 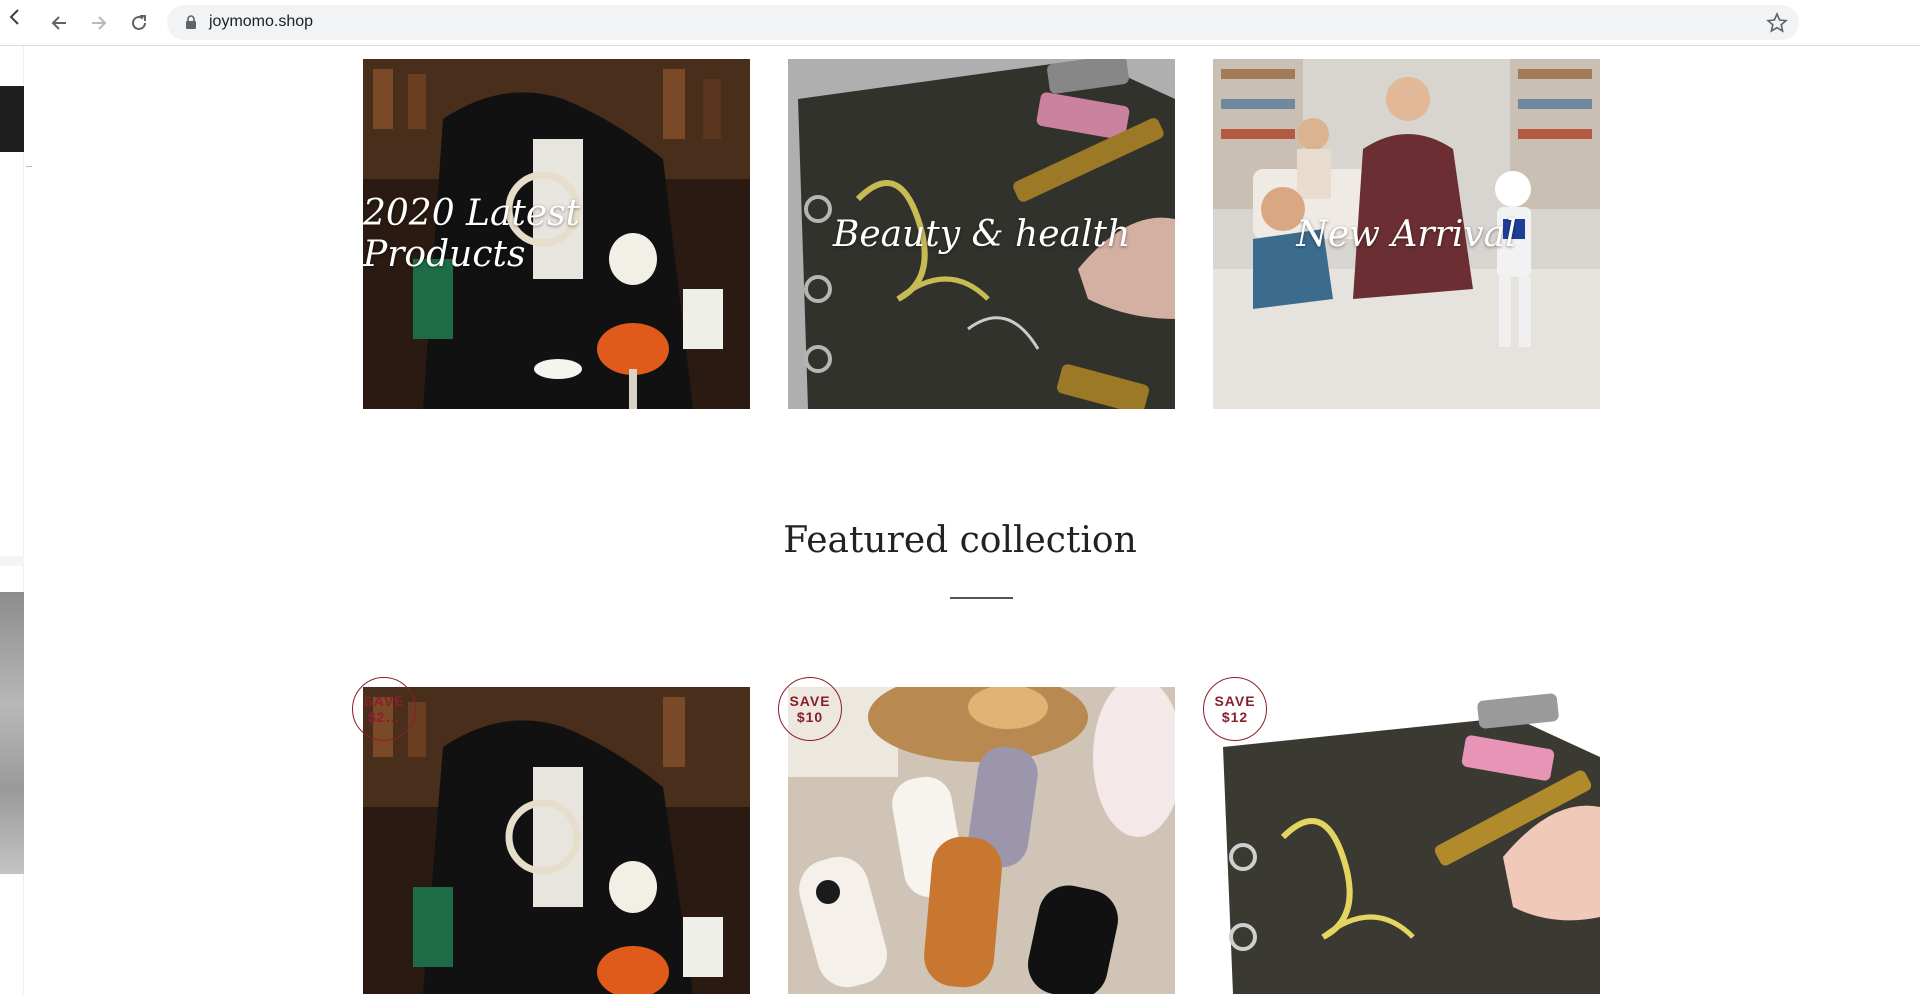 I want to click on side-panel-header-block, so click(x=12, y=119).